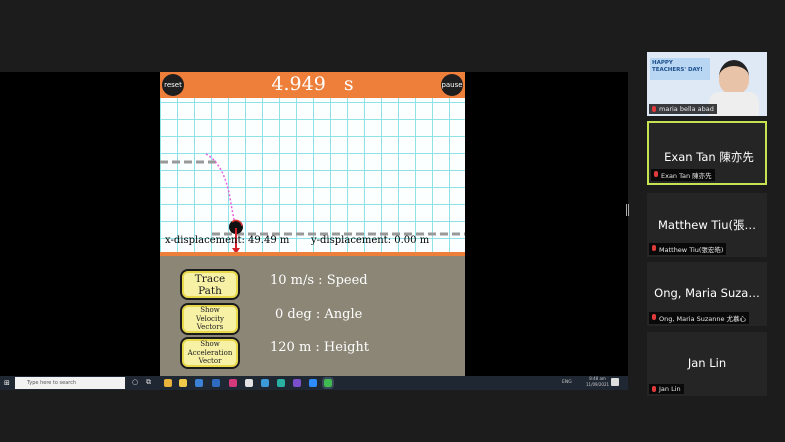 The width and height of the screenshot is (785, 442). Describe the element at coordinates (298, 84) in the screenshot. I see `time-value: 4.949` at that location.